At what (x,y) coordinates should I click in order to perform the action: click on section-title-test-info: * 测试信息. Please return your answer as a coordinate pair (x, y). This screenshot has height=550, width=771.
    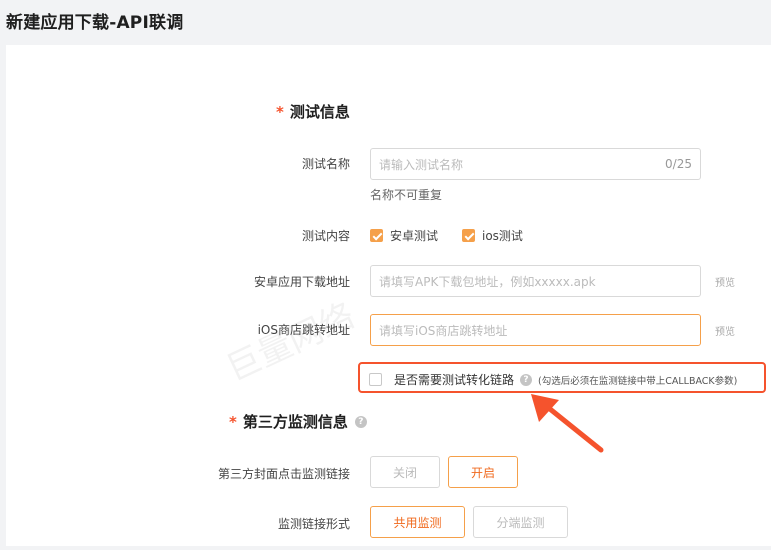
    Looking at the image, I should click on (313, 111).